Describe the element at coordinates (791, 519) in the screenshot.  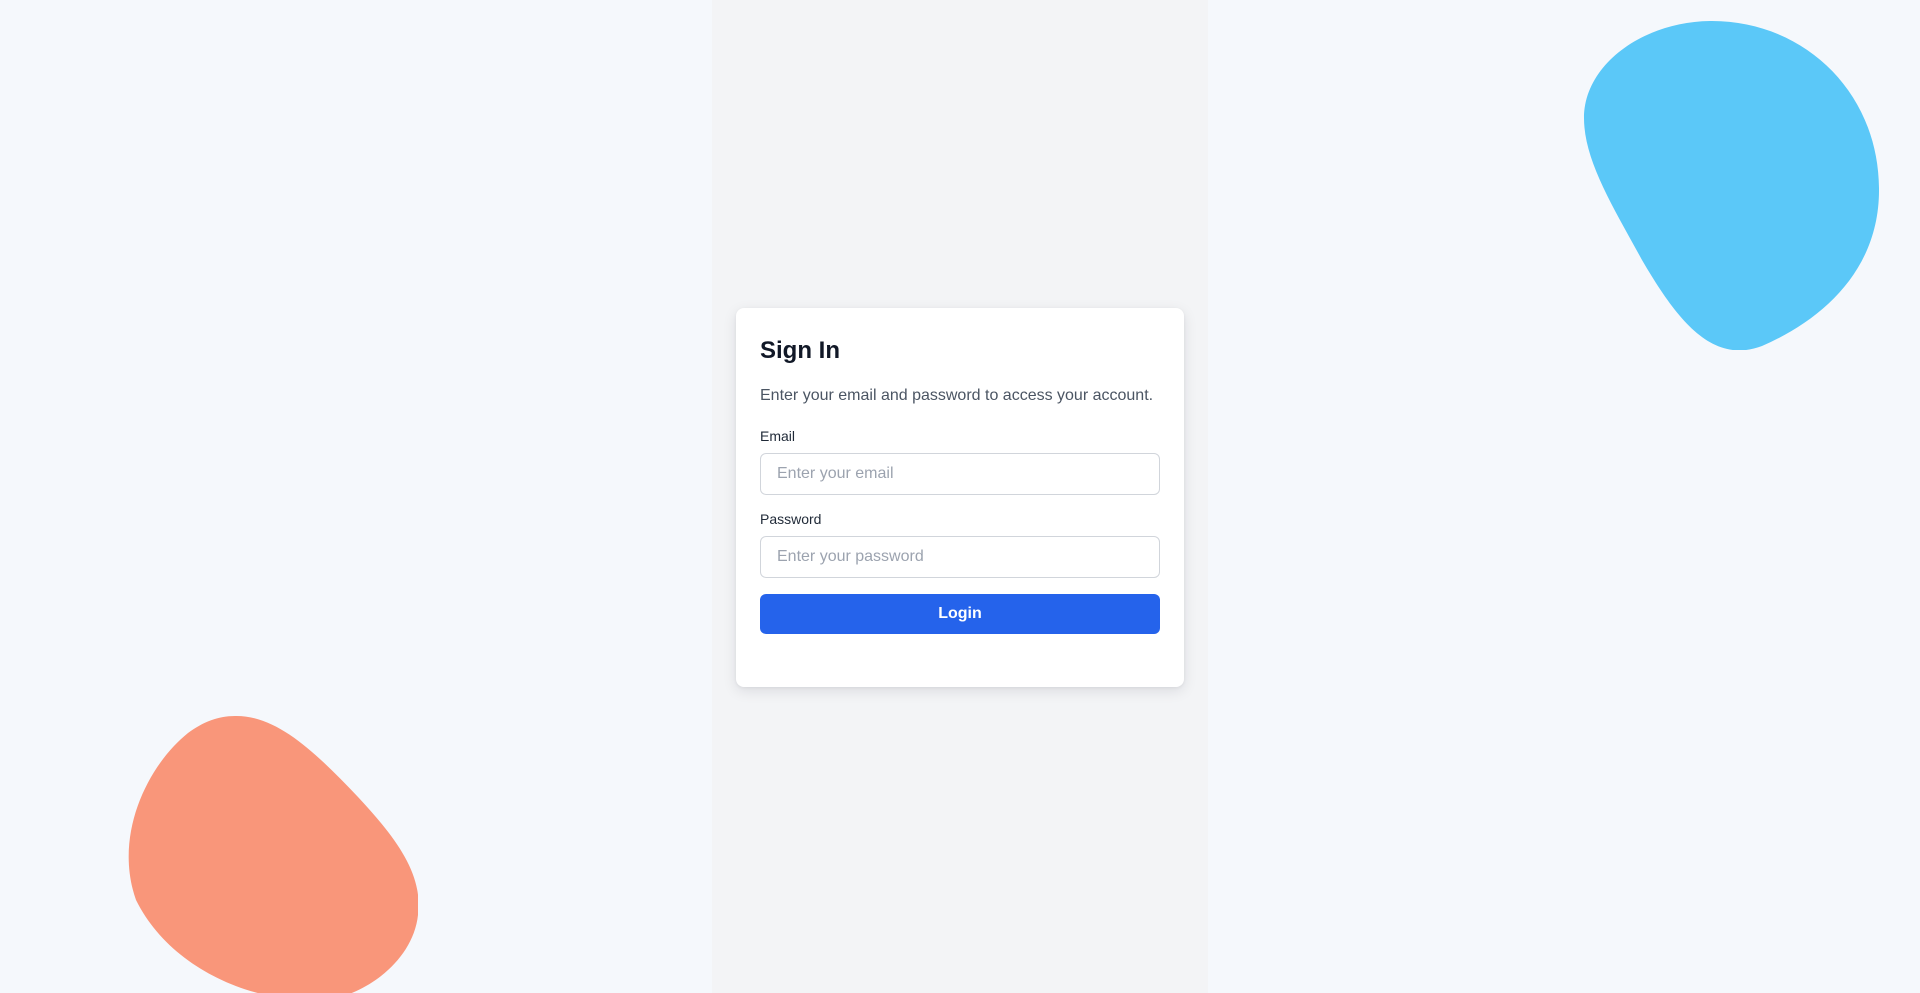
I see `password-label: Password` at that location.